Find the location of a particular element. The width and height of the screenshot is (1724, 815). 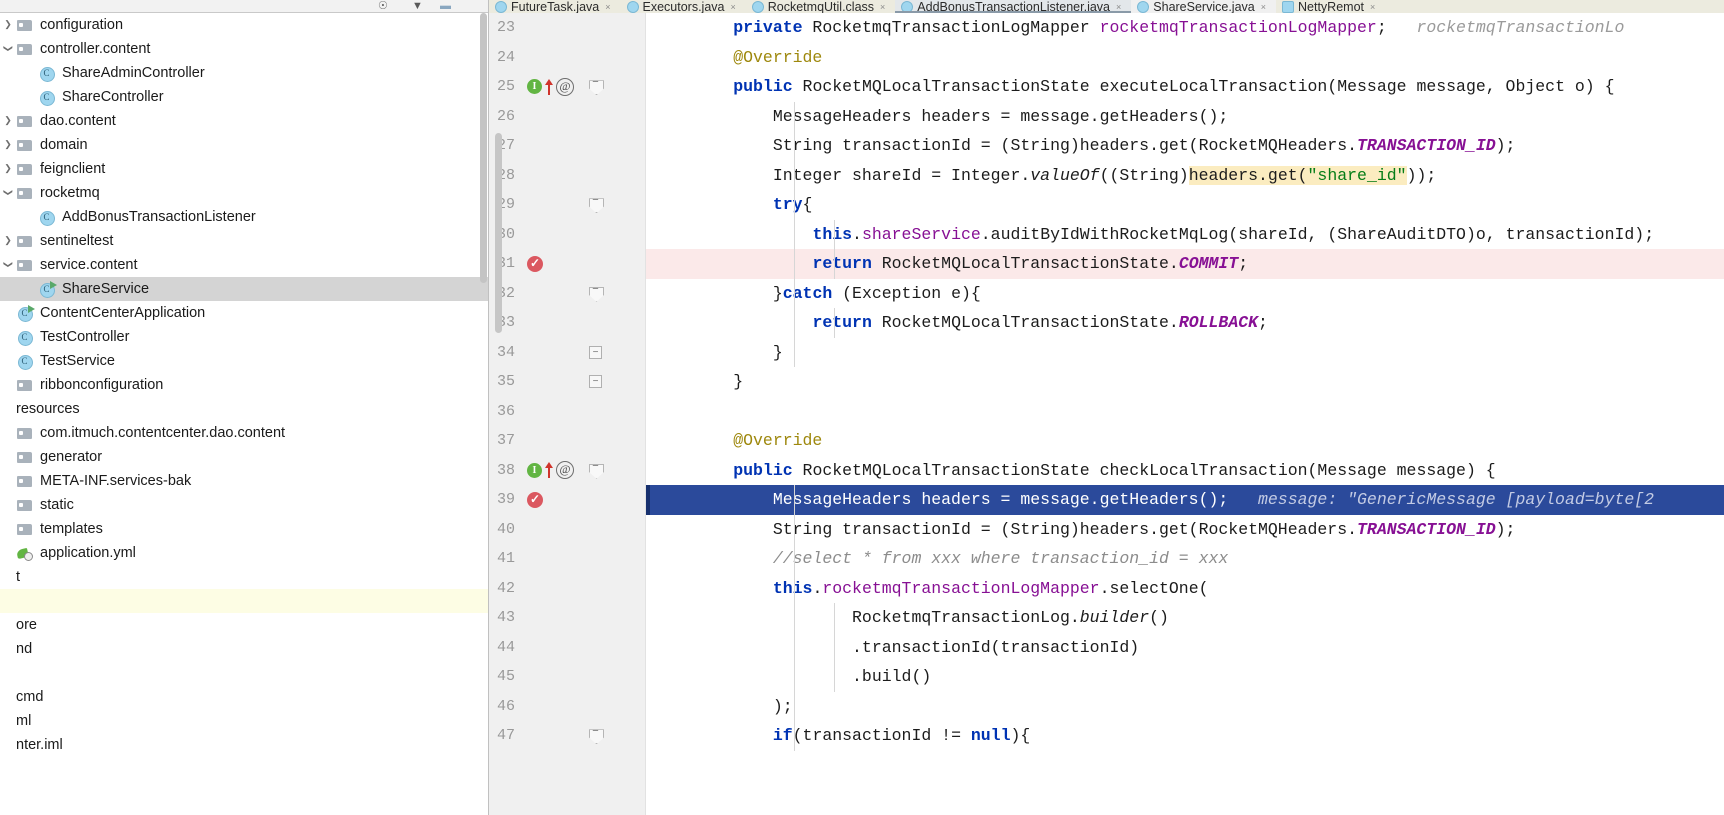

editor-gutter-scrollbar is located at coordinates (498, 233).